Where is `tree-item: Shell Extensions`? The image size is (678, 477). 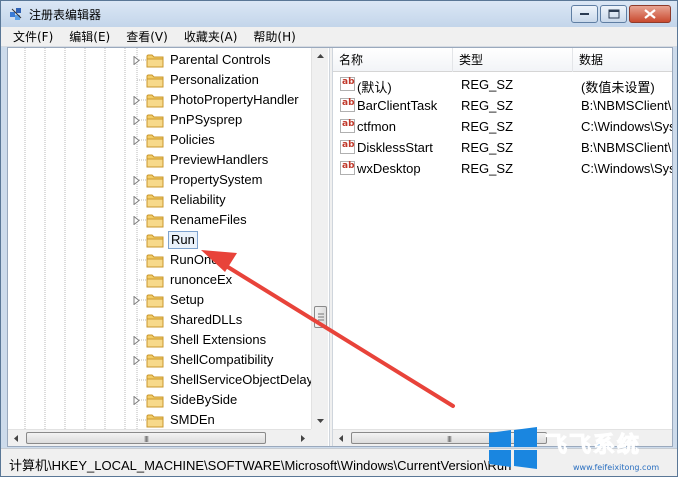 tree-item: Shell Extensions is located at coordinates (160, 340).